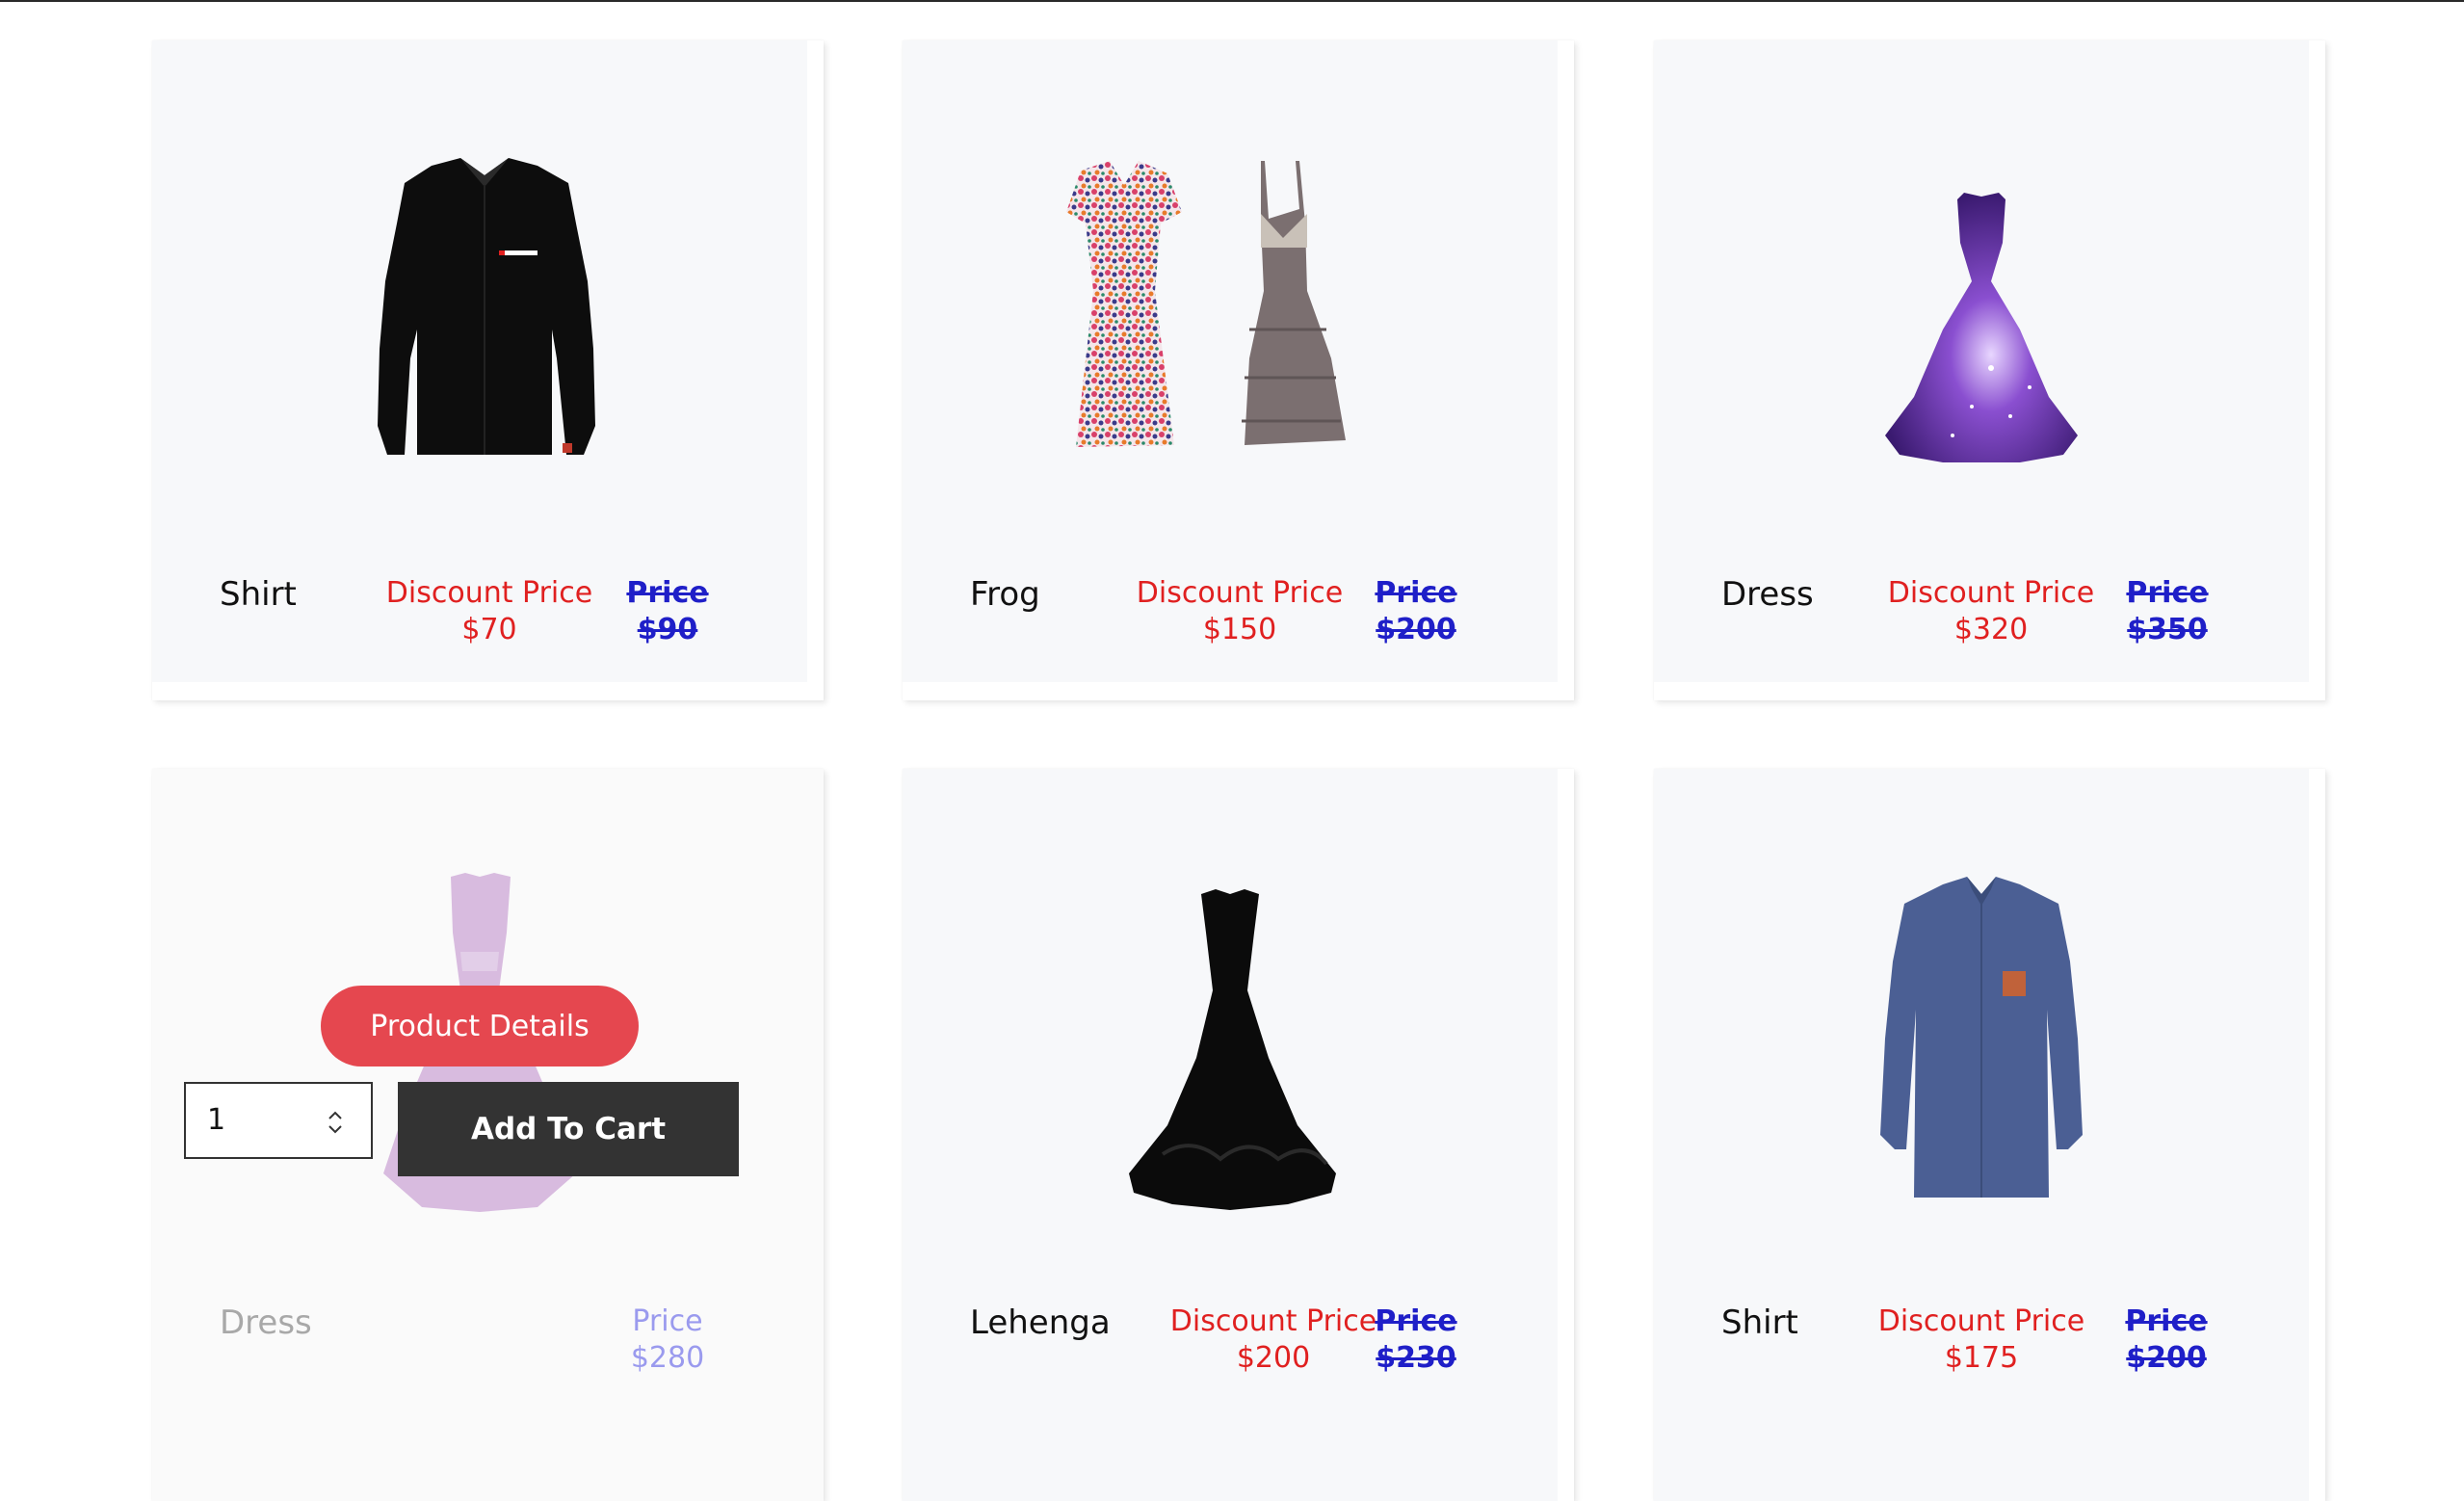 This screenshot has height=1501, width=2464. What do you see at coordinates (667, 629) in the screenshot?
I see `price-value: $90` at bounding box center [667, 629].